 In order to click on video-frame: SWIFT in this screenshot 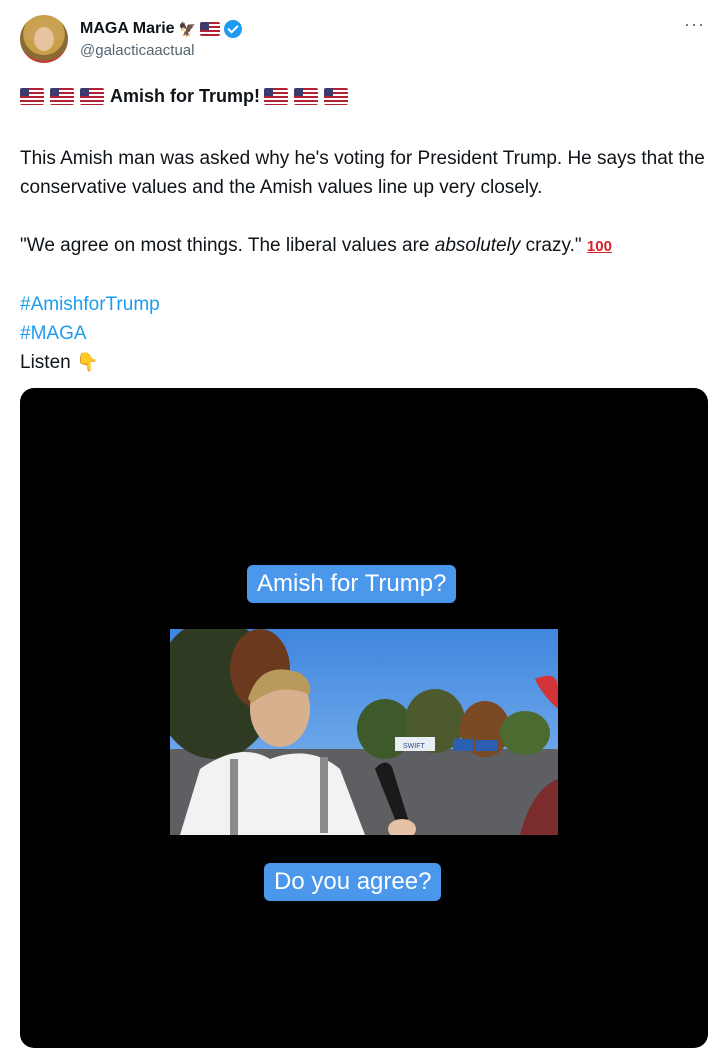, I will do `click(364, 732)`.